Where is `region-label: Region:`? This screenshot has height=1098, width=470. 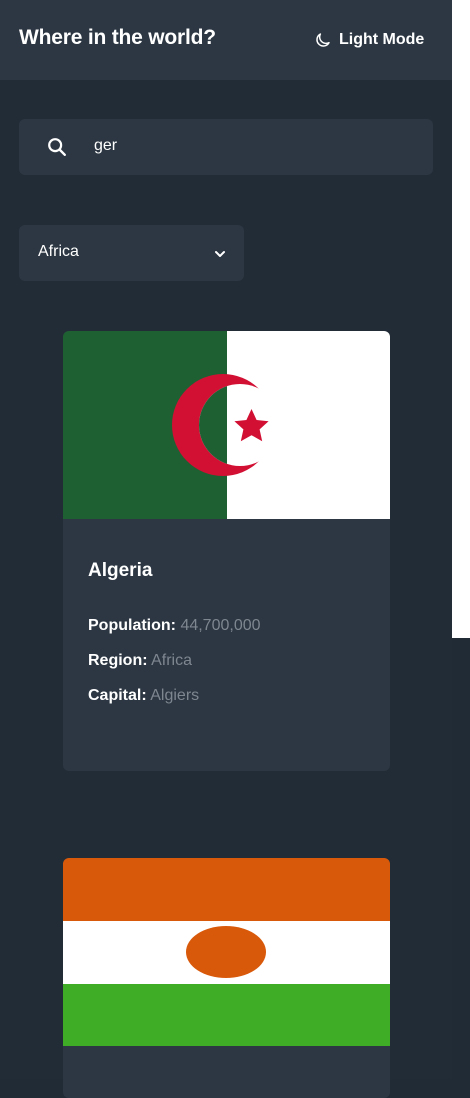 region-label: Region: is located at coordinates (118, 660).